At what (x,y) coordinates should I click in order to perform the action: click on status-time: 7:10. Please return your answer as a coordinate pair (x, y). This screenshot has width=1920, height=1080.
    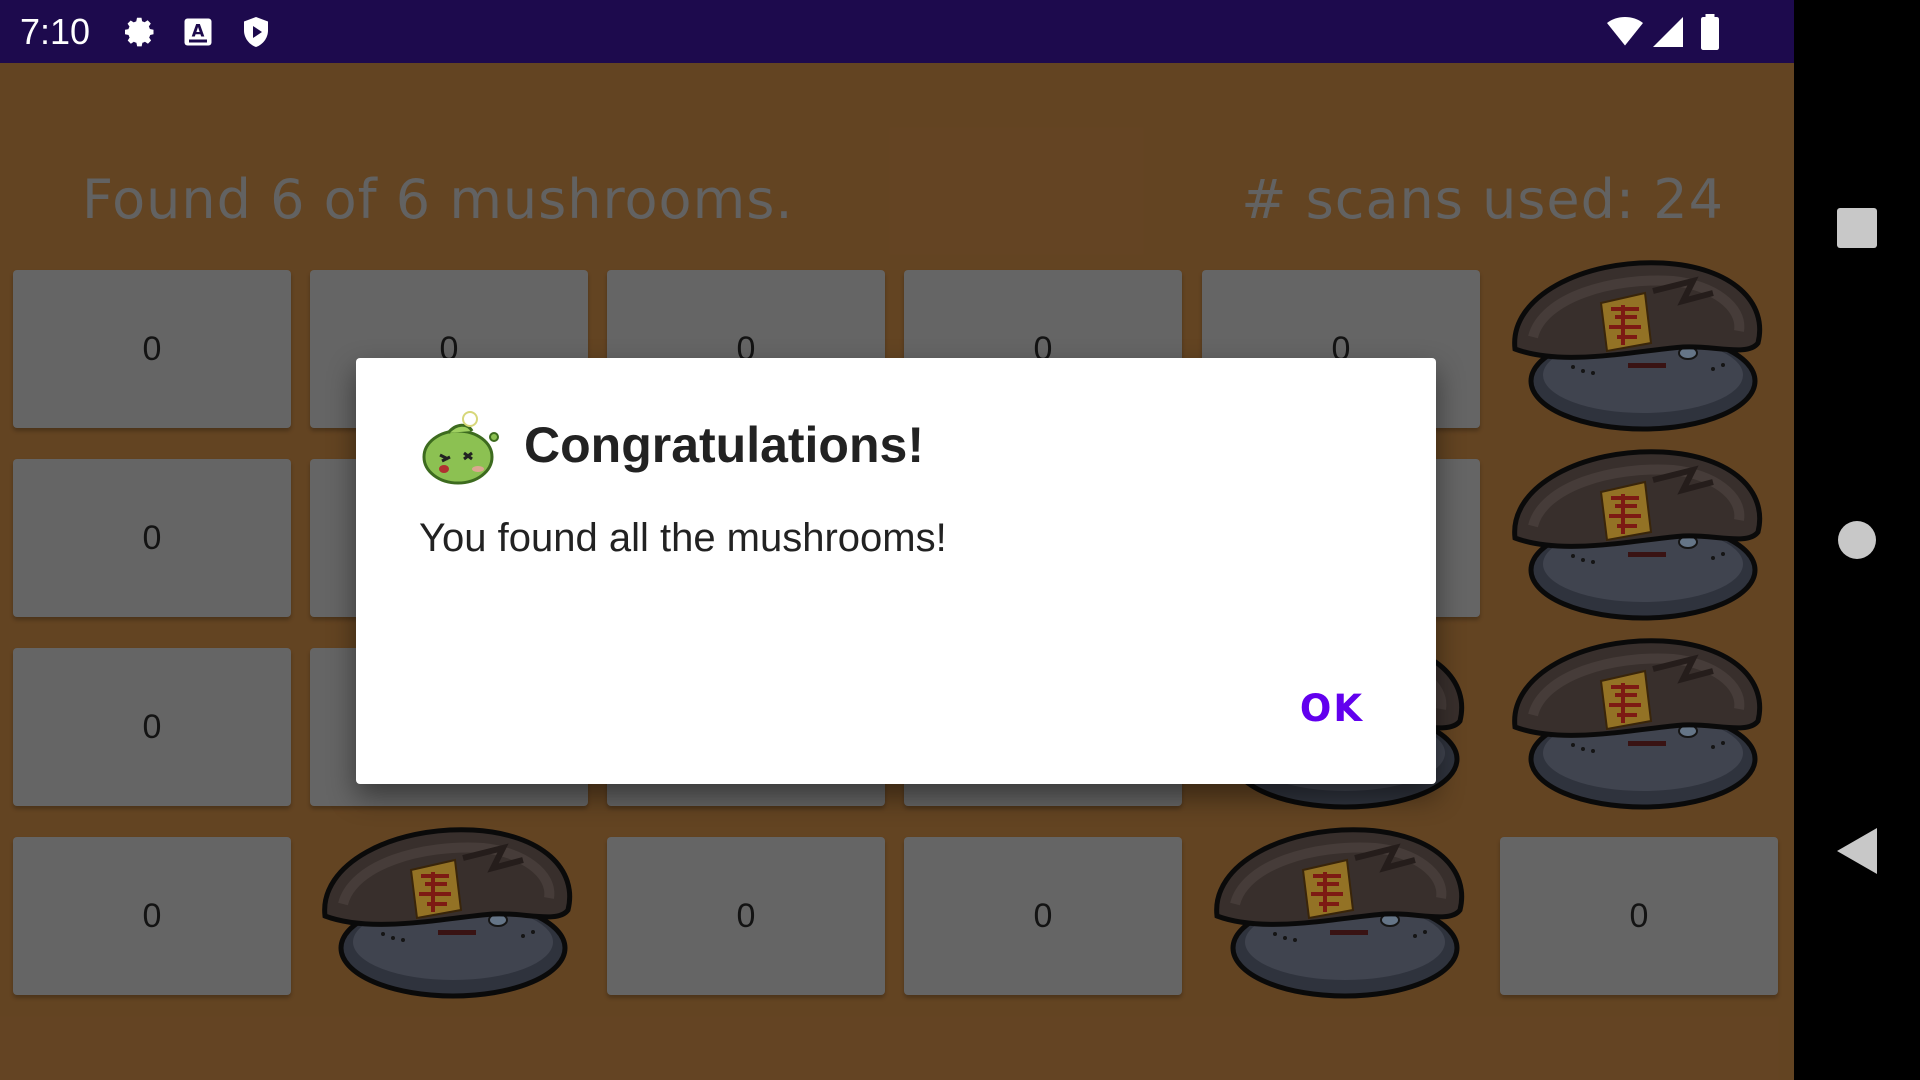
    Looking at the image, I should click on (55, 31).